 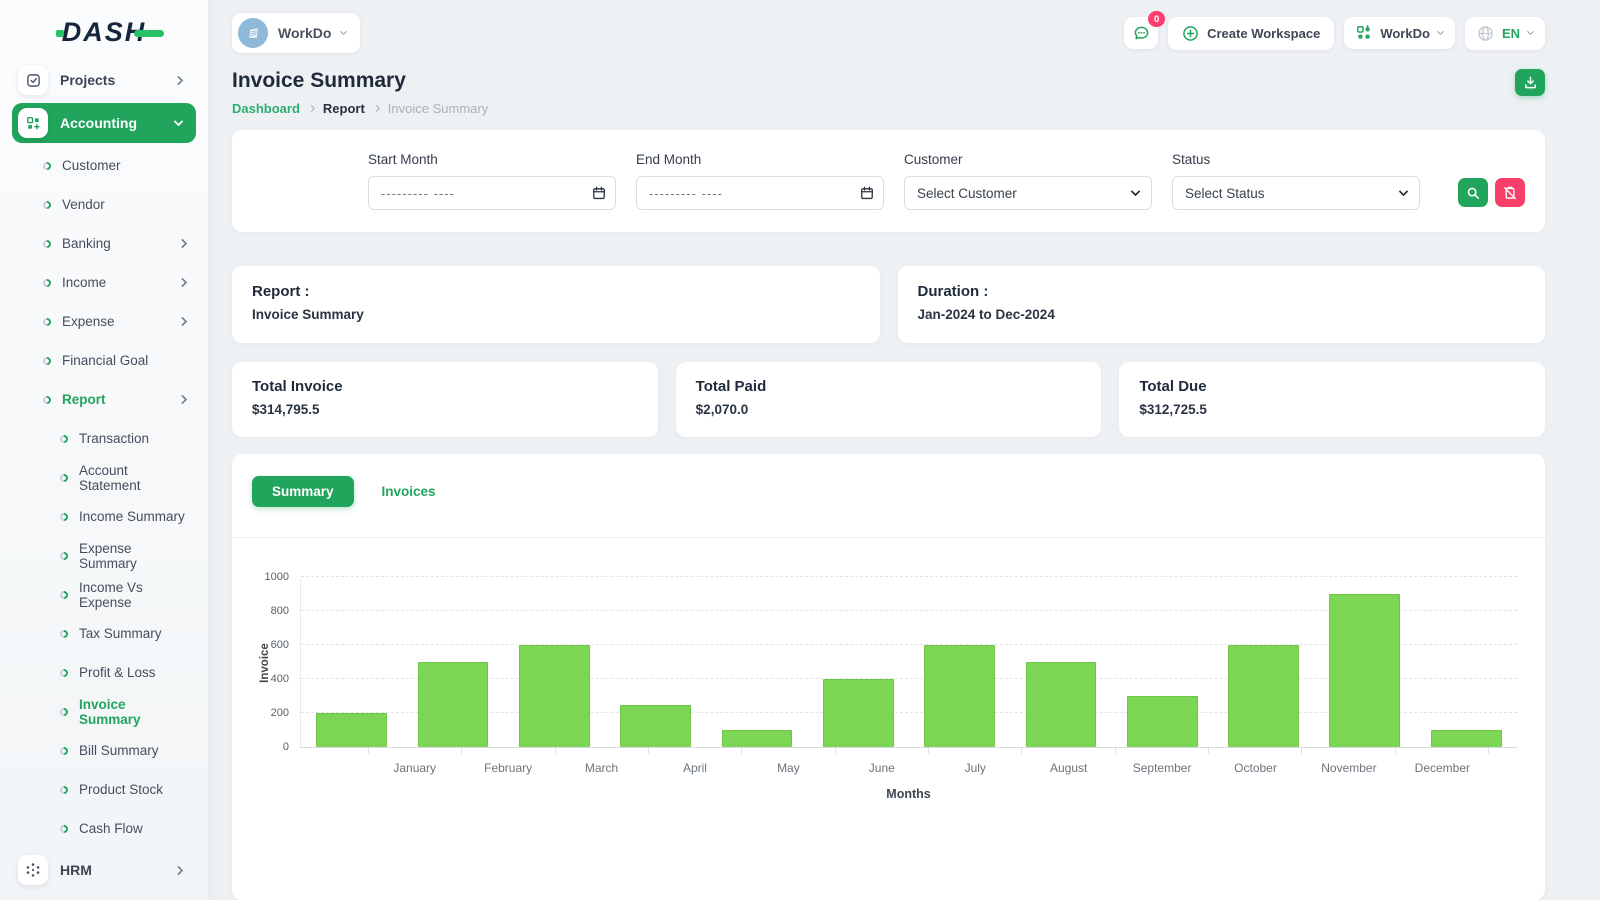 I want to click on sidebar-item-banking: Banking, so click(x=104, y=243).